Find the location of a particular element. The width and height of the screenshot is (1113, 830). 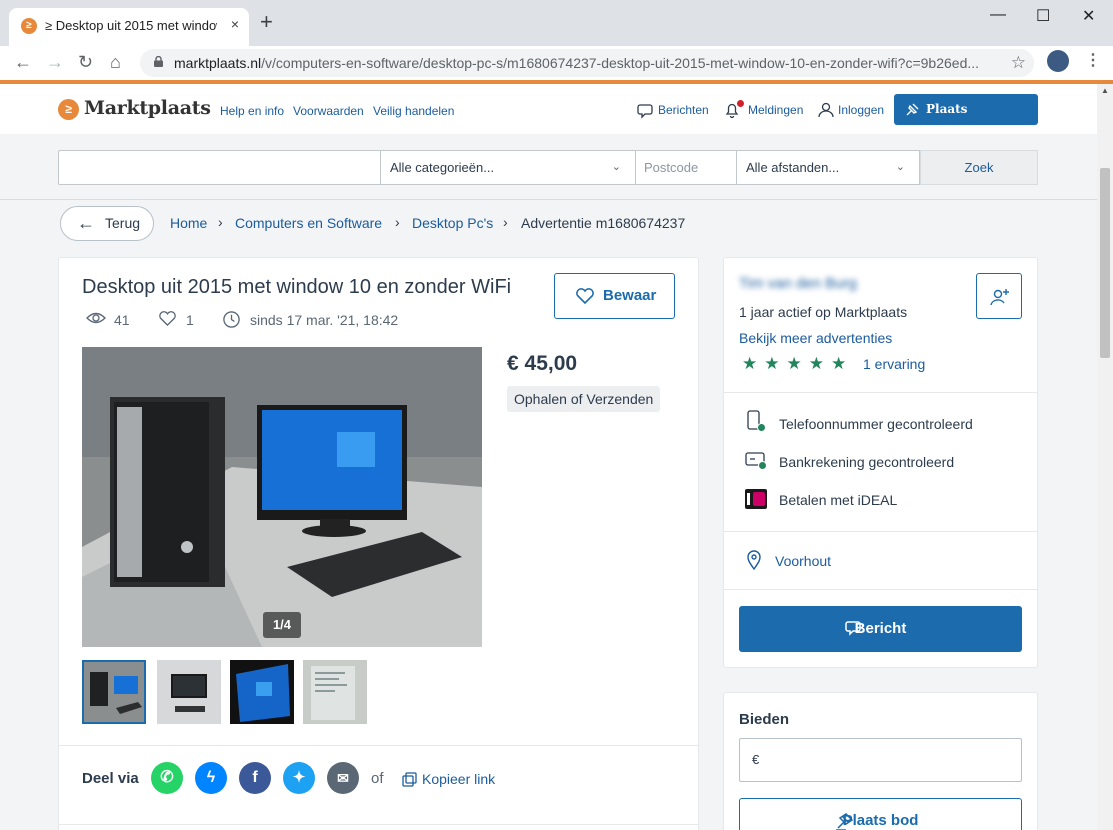

add-user-icon is located at coordinates (999, 297).